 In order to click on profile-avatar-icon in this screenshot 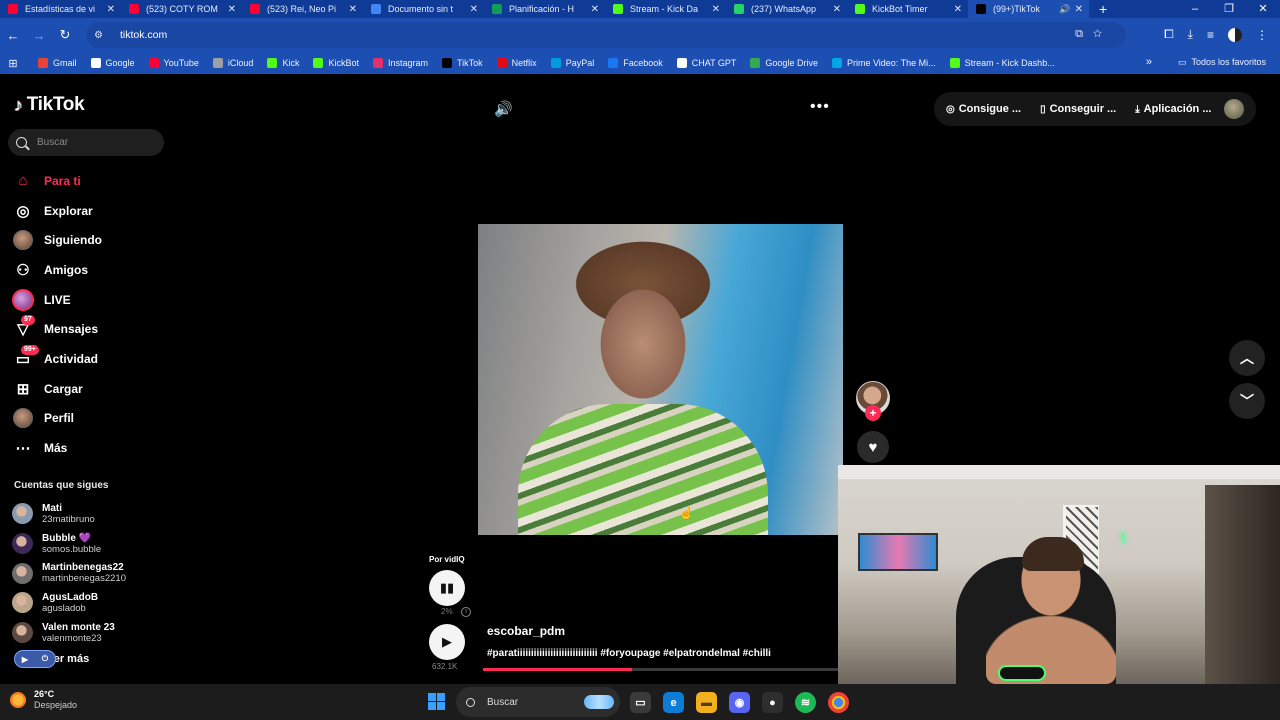, I will do `click(1235, 34)`.